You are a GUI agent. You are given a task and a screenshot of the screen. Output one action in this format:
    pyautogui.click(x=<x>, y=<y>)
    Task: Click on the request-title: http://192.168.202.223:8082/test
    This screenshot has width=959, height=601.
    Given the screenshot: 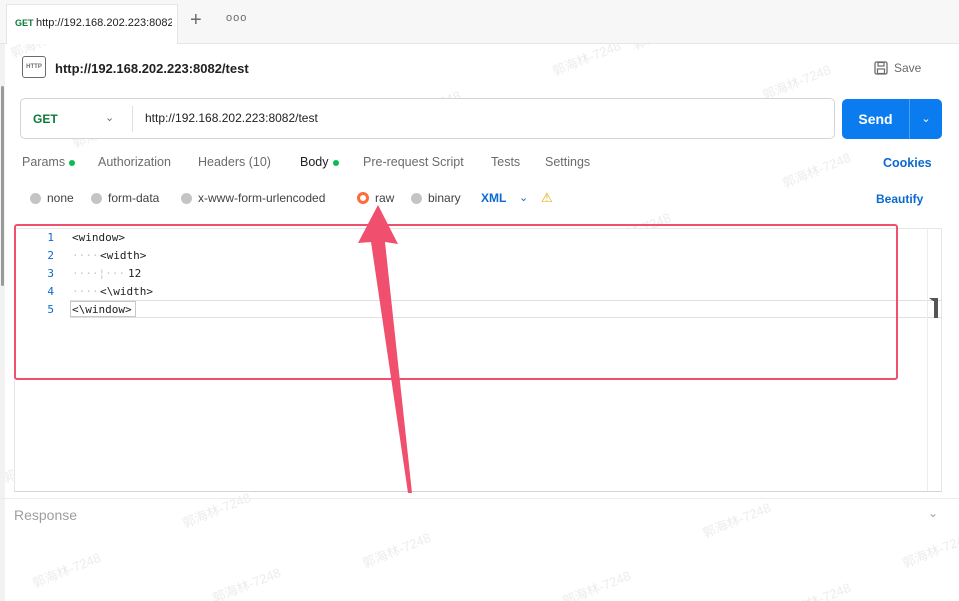 What is the action you would take?
    pyautogui.click(x=152, y=68)
    